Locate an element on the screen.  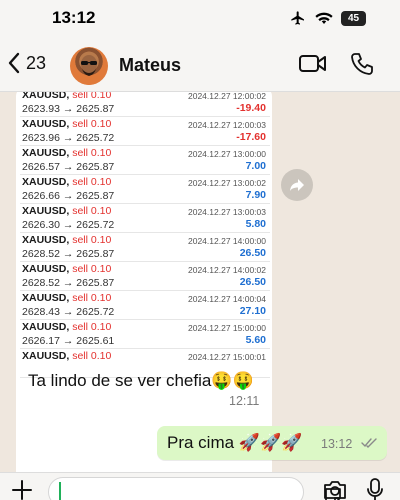
status-bar: 13:12 45 is located at coordinates (200, 20).